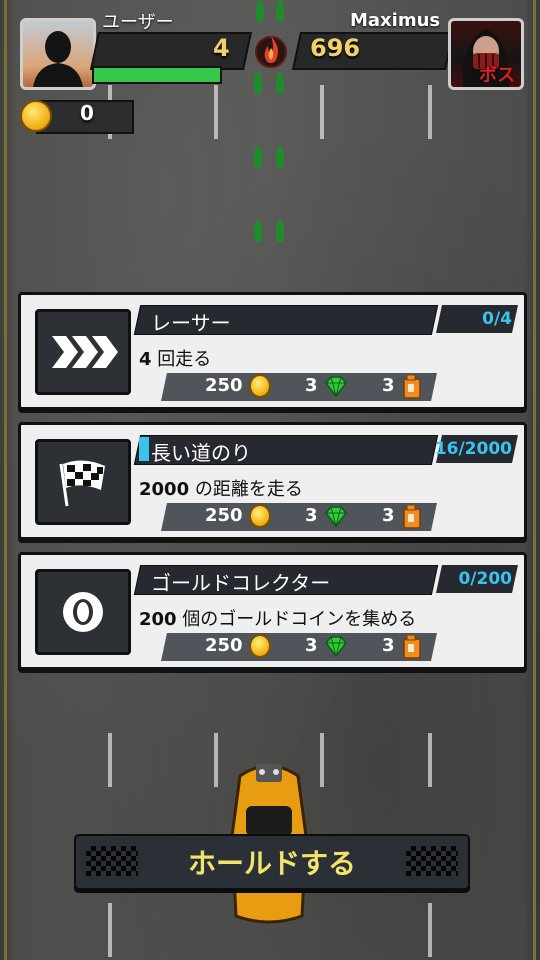  I want to click on mission-card-racer: レーサー 0/4 4 回走る 250 3 3, so click(272, 351).